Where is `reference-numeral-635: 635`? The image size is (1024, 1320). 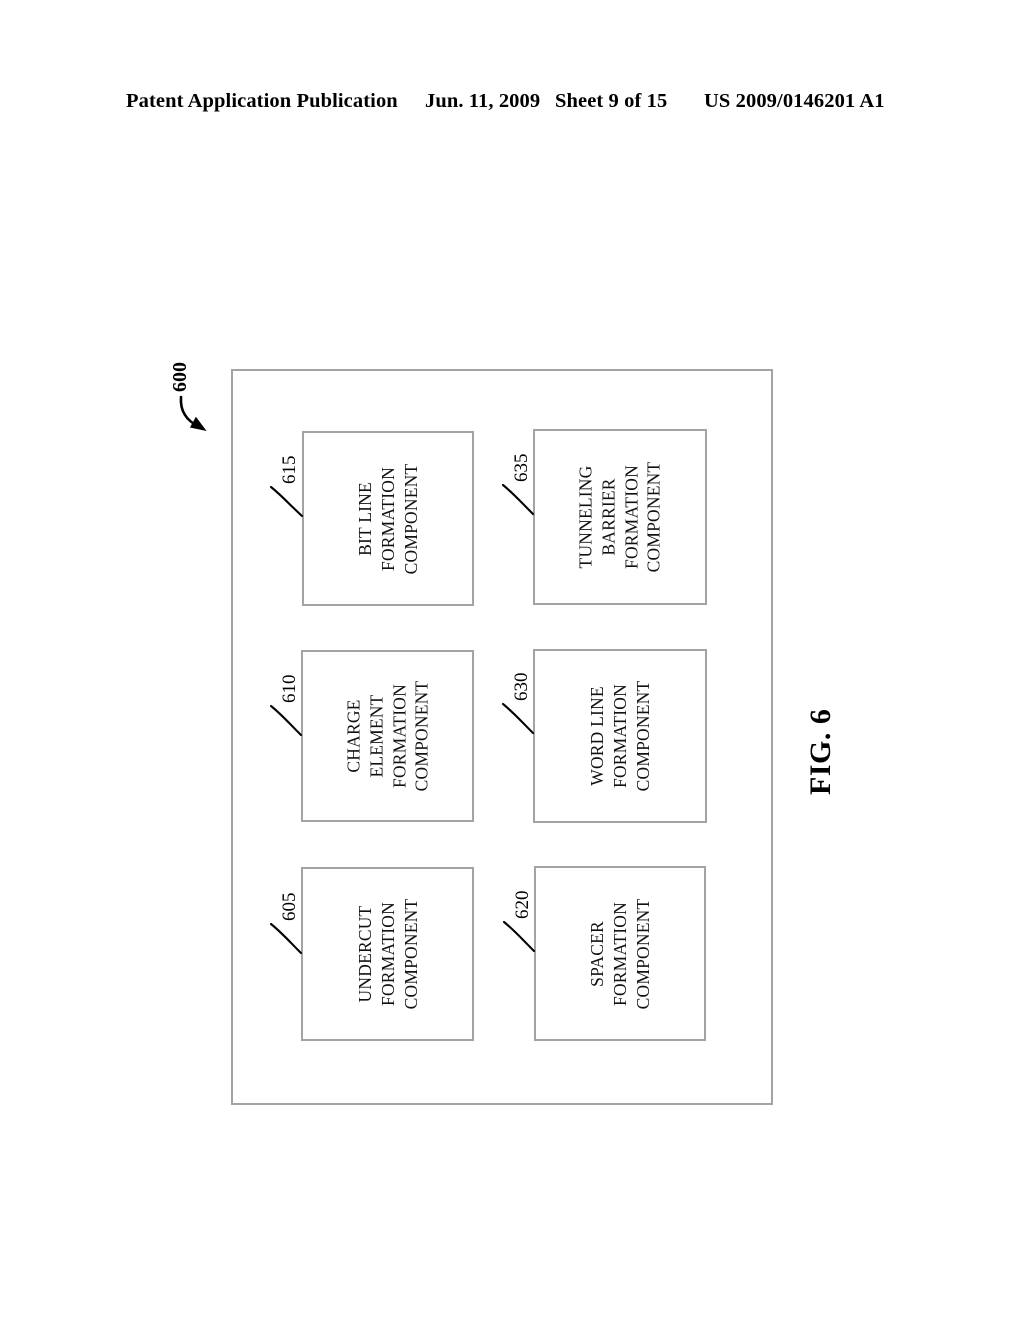 reference-numeral-635: 635 is located at coordinates (521, 468).